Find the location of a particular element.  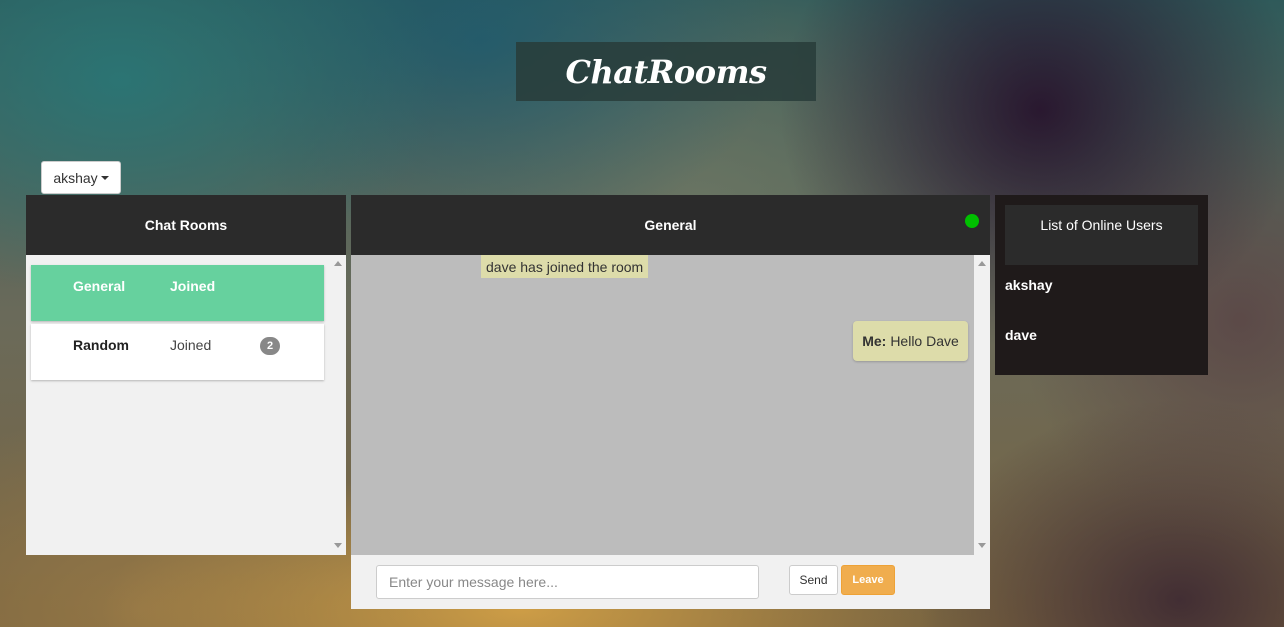

chat-rooms-header: Chat Rooms is located at coordinates (186, 225).